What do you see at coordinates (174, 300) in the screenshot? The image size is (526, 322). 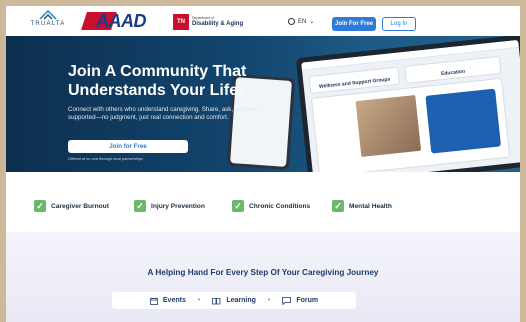 I see `tab-label: Events` at bounding box center [174, 300].